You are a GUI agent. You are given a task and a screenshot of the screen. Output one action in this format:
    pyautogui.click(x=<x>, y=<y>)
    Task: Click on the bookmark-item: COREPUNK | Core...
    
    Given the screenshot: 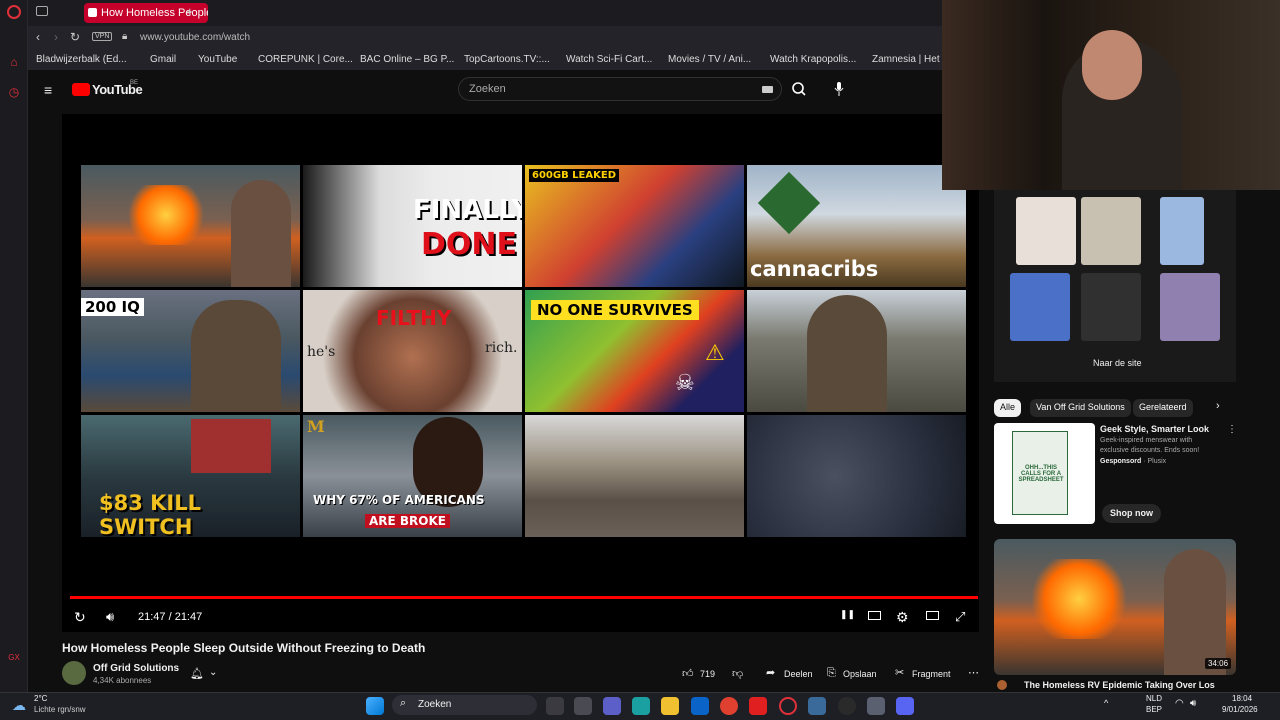 What is the action you would take?
    pyautogui.click(x=305, y=59)
    